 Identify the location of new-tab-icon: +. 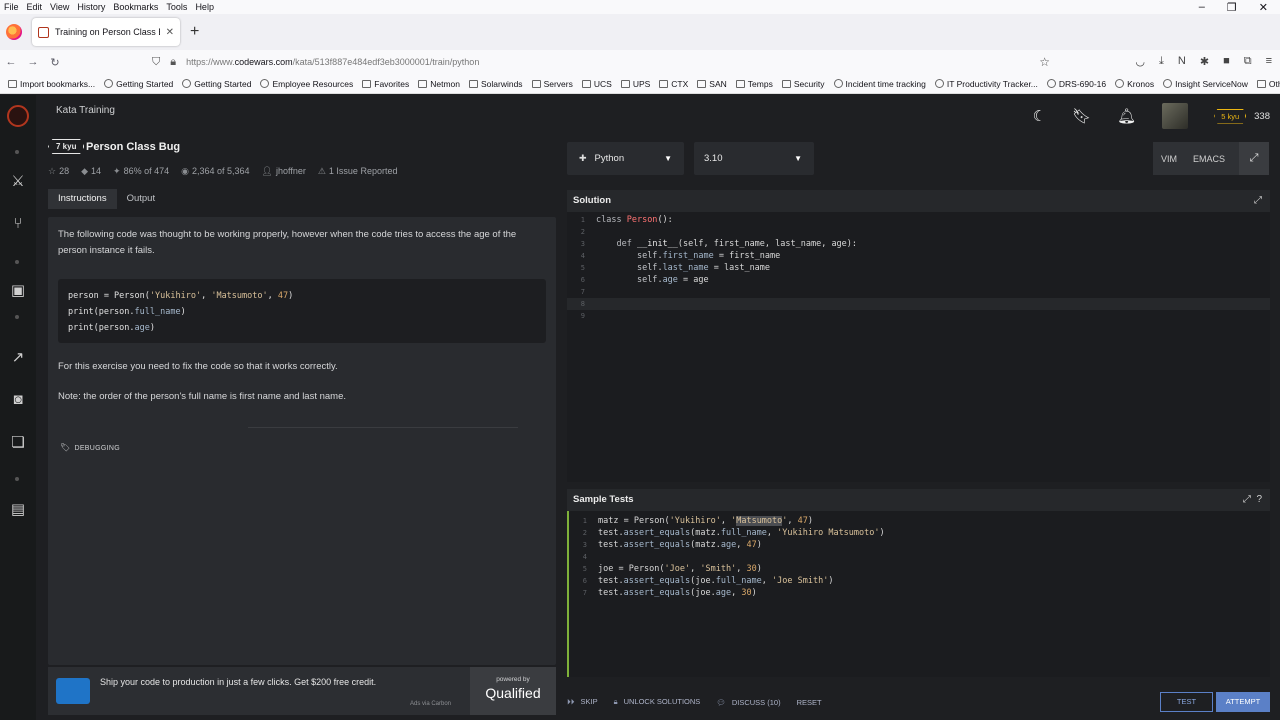
(194, 32).